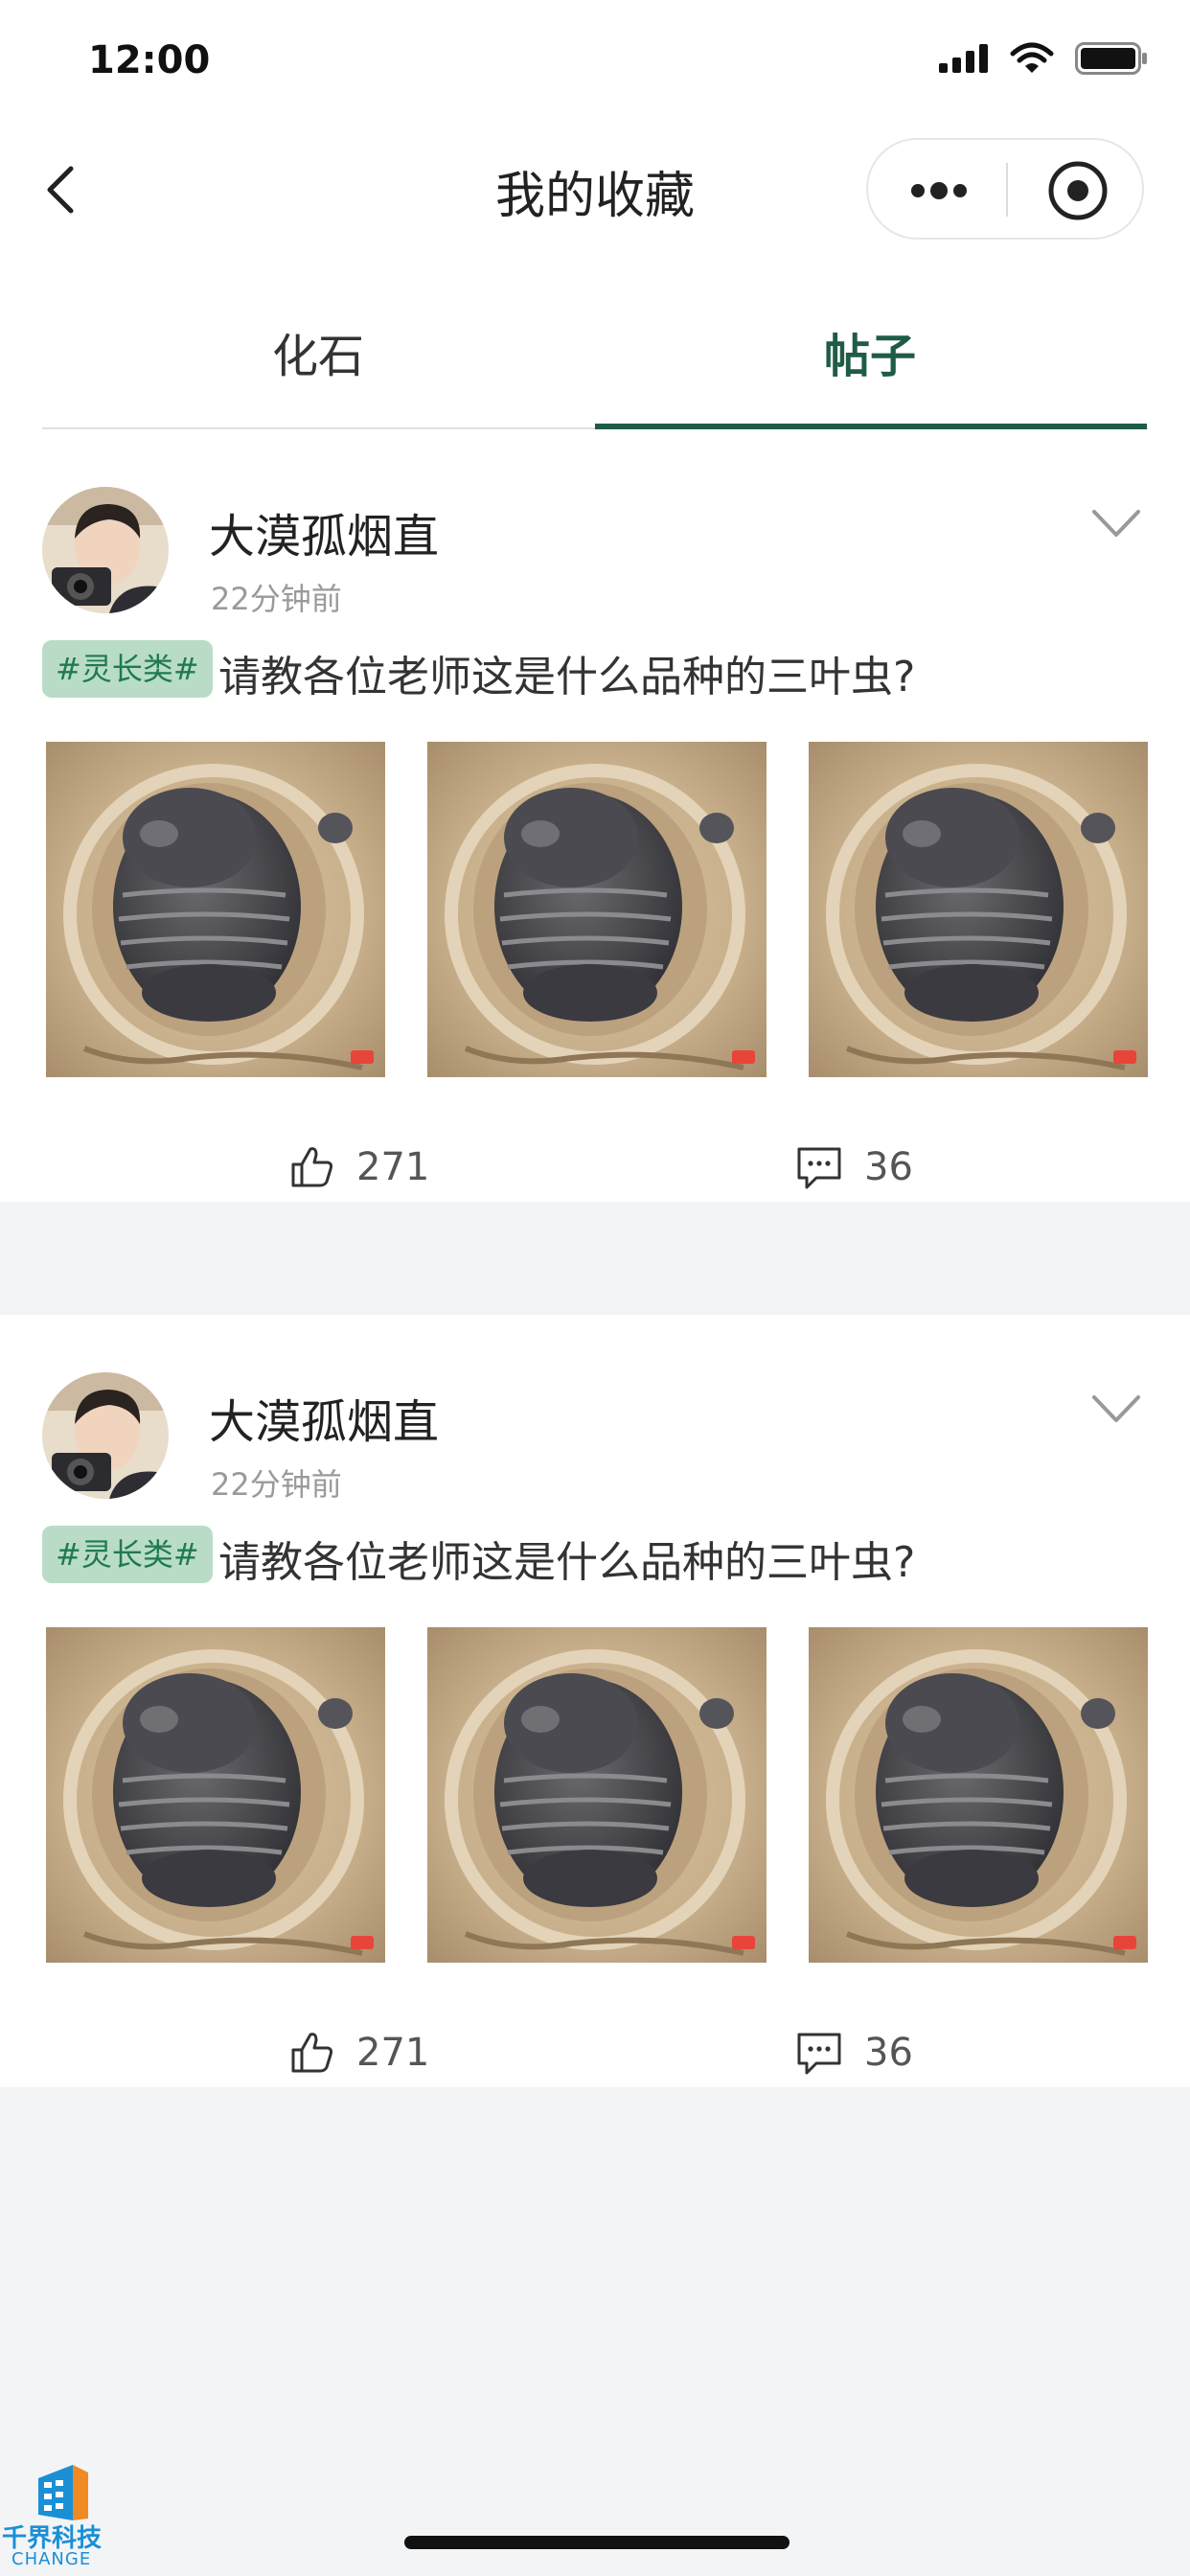 The image size is (1190, 2576). I want to click on more-dots-icon, so click(939, 190).